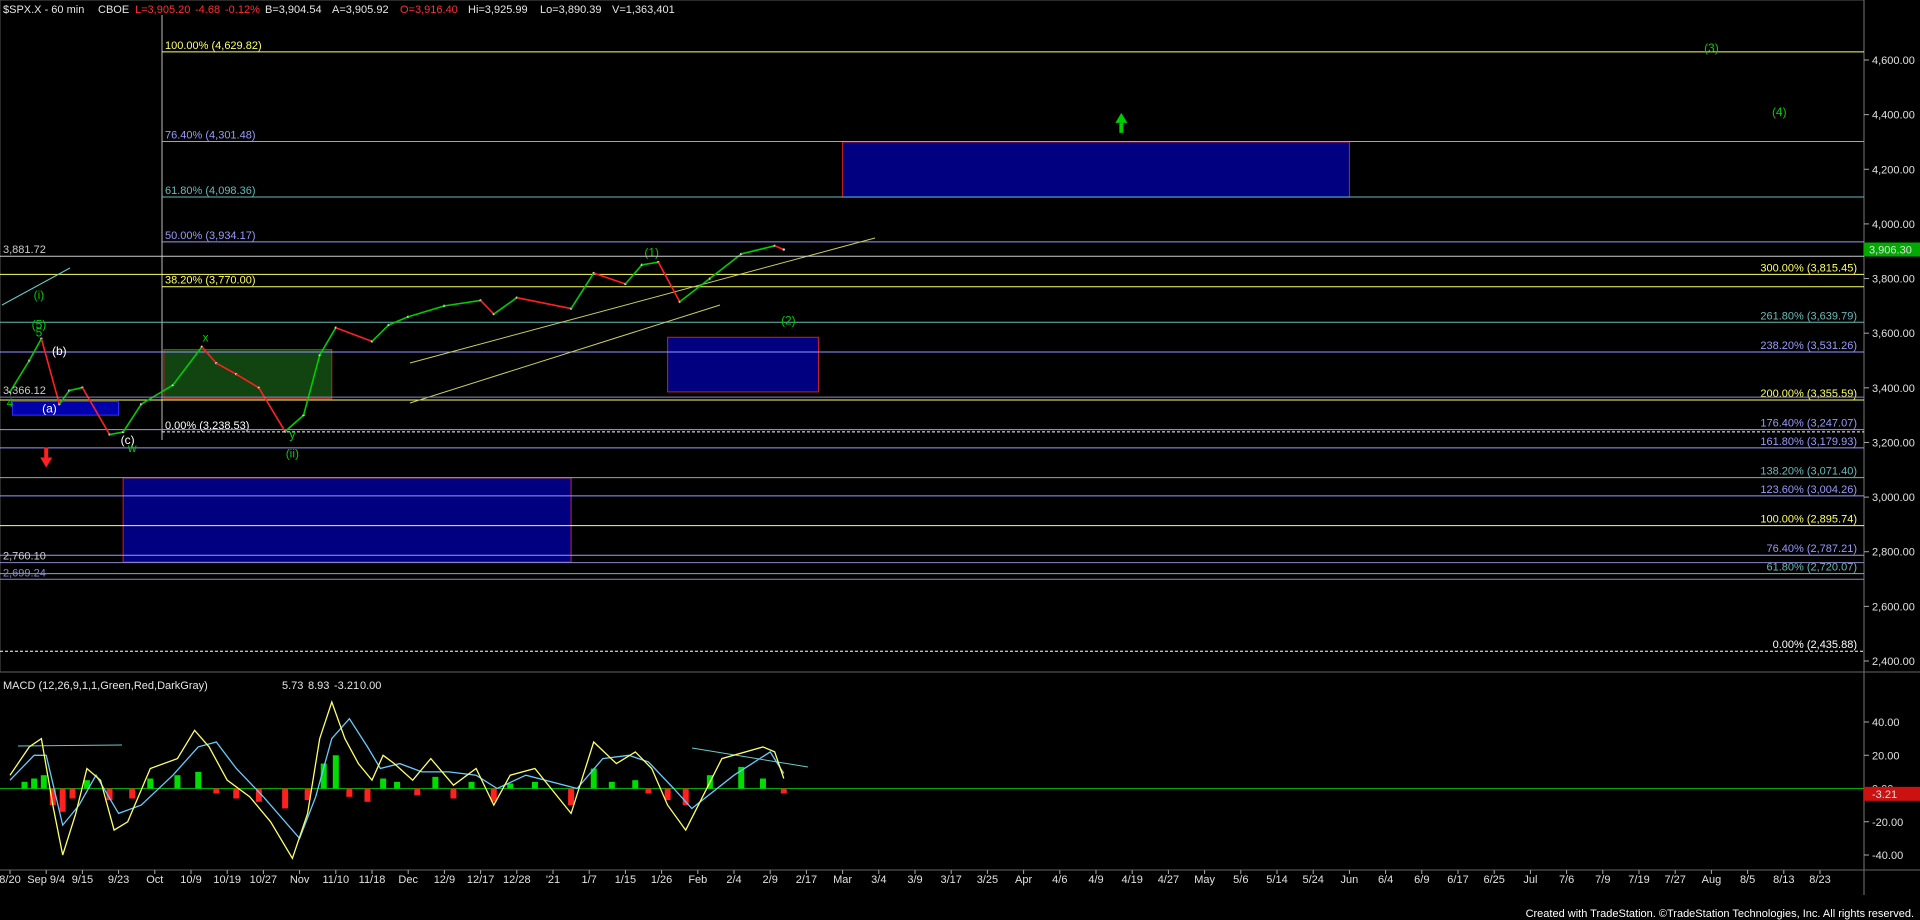  I want to click on date-tick-label-23: 2/17, so click(806, 880).